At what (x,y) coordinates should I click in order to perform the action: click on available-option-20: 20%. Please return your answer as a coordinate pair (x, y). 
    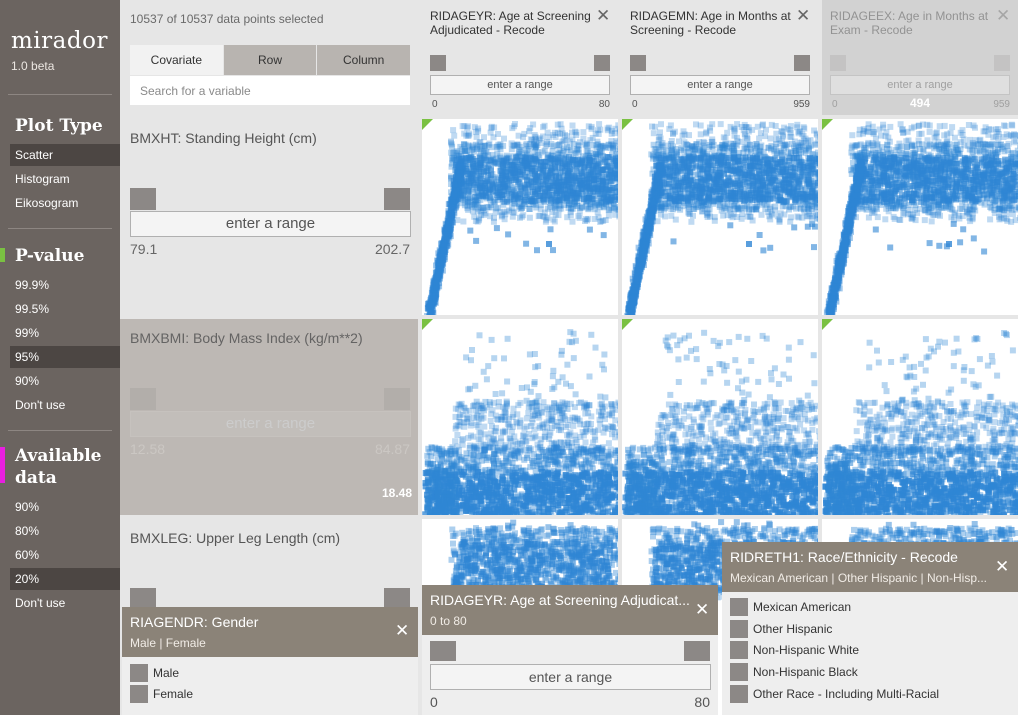
    Looking at the image, I should click on (65, 579).